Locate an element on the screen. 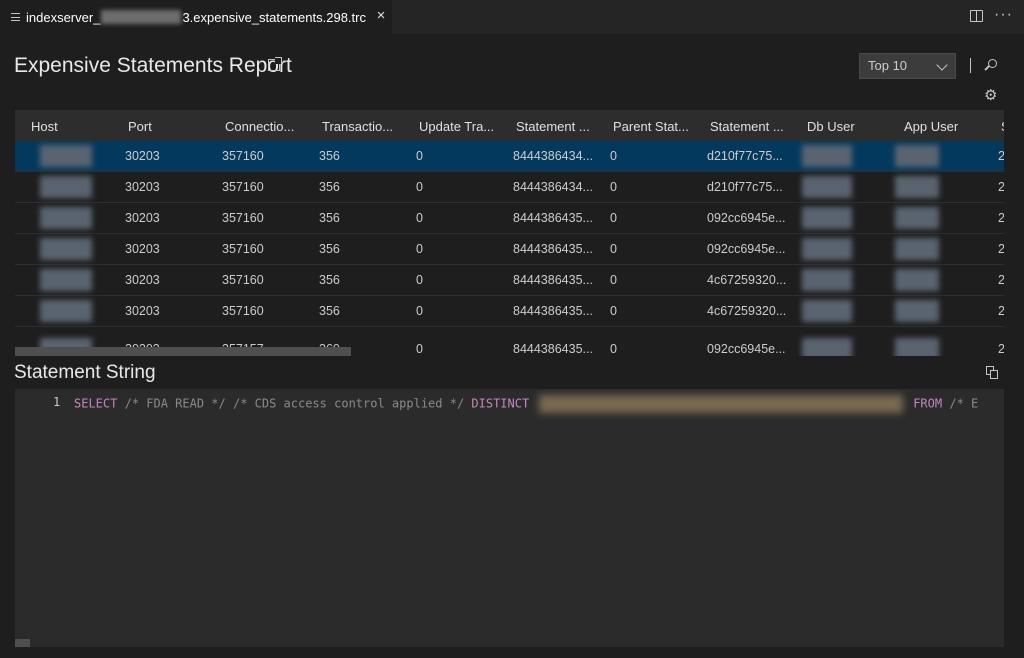 Image resolution: width=1024 pixels, height=658 pixels. column-header-host: Host is located at coordinates (44, 125).